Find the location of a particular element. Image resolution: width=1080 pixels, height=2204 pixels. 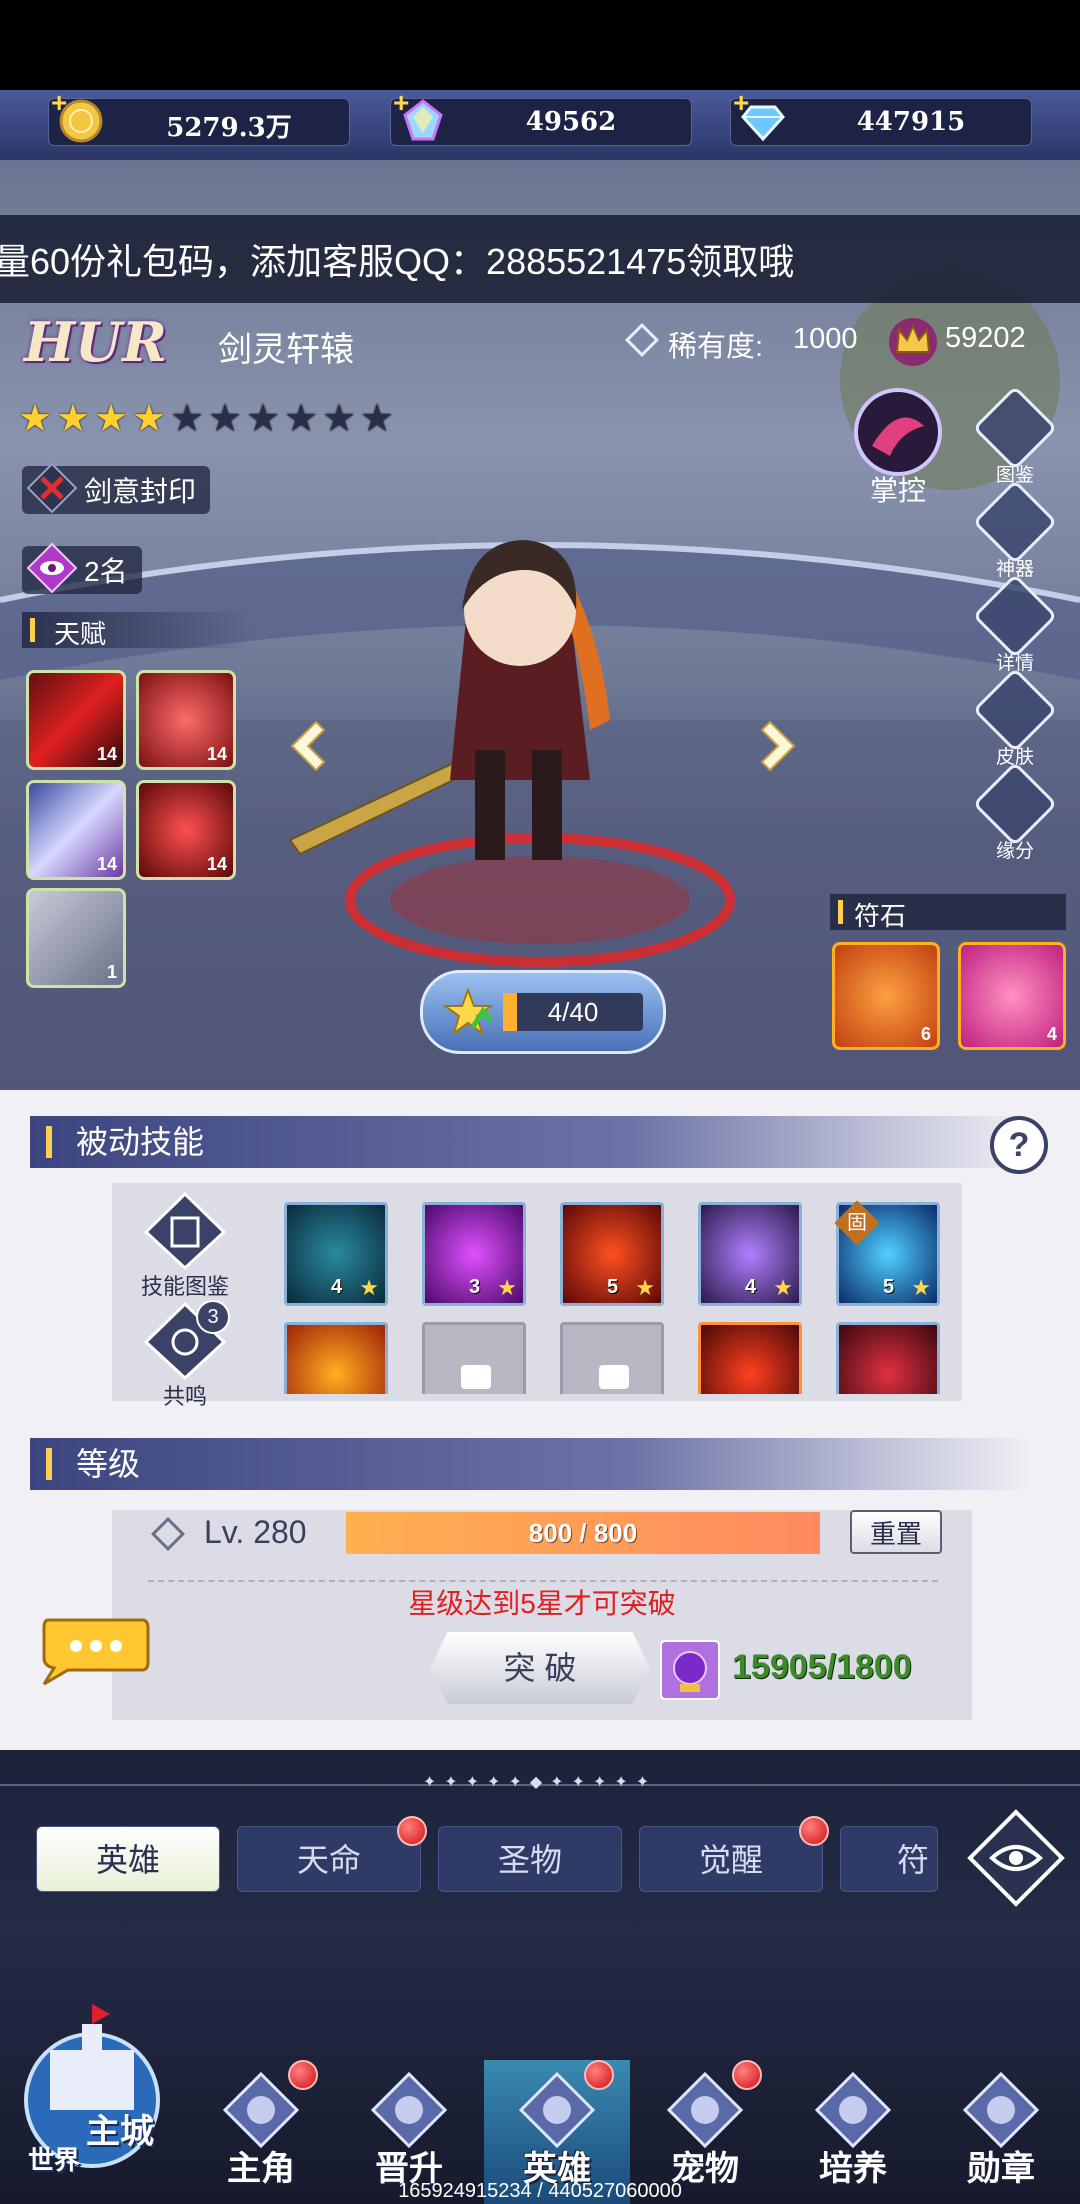

star-progress-bar: 4/40 is located at coordinates (573, 1012).